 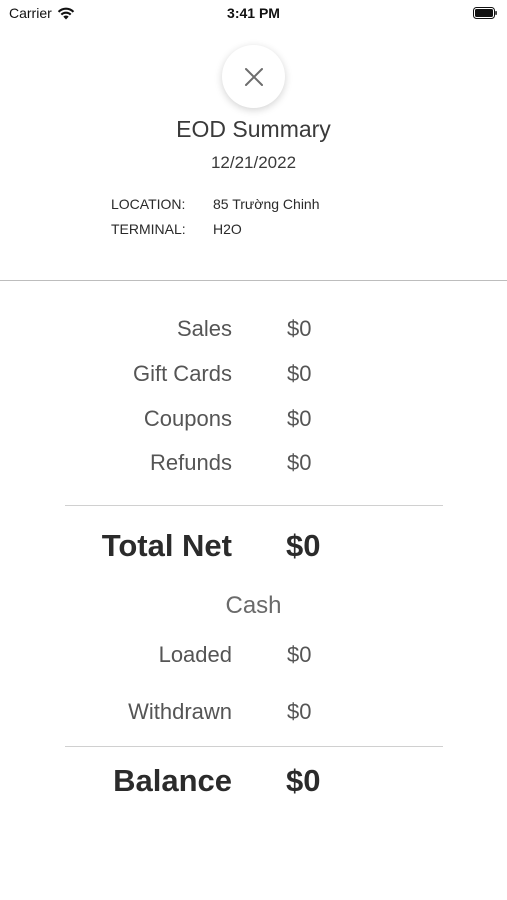 What do you see at coordinates (253, 714) in the screenshot?
I see `withdrawn-row: Withdrawn $0` at bounding box center [253, 714].